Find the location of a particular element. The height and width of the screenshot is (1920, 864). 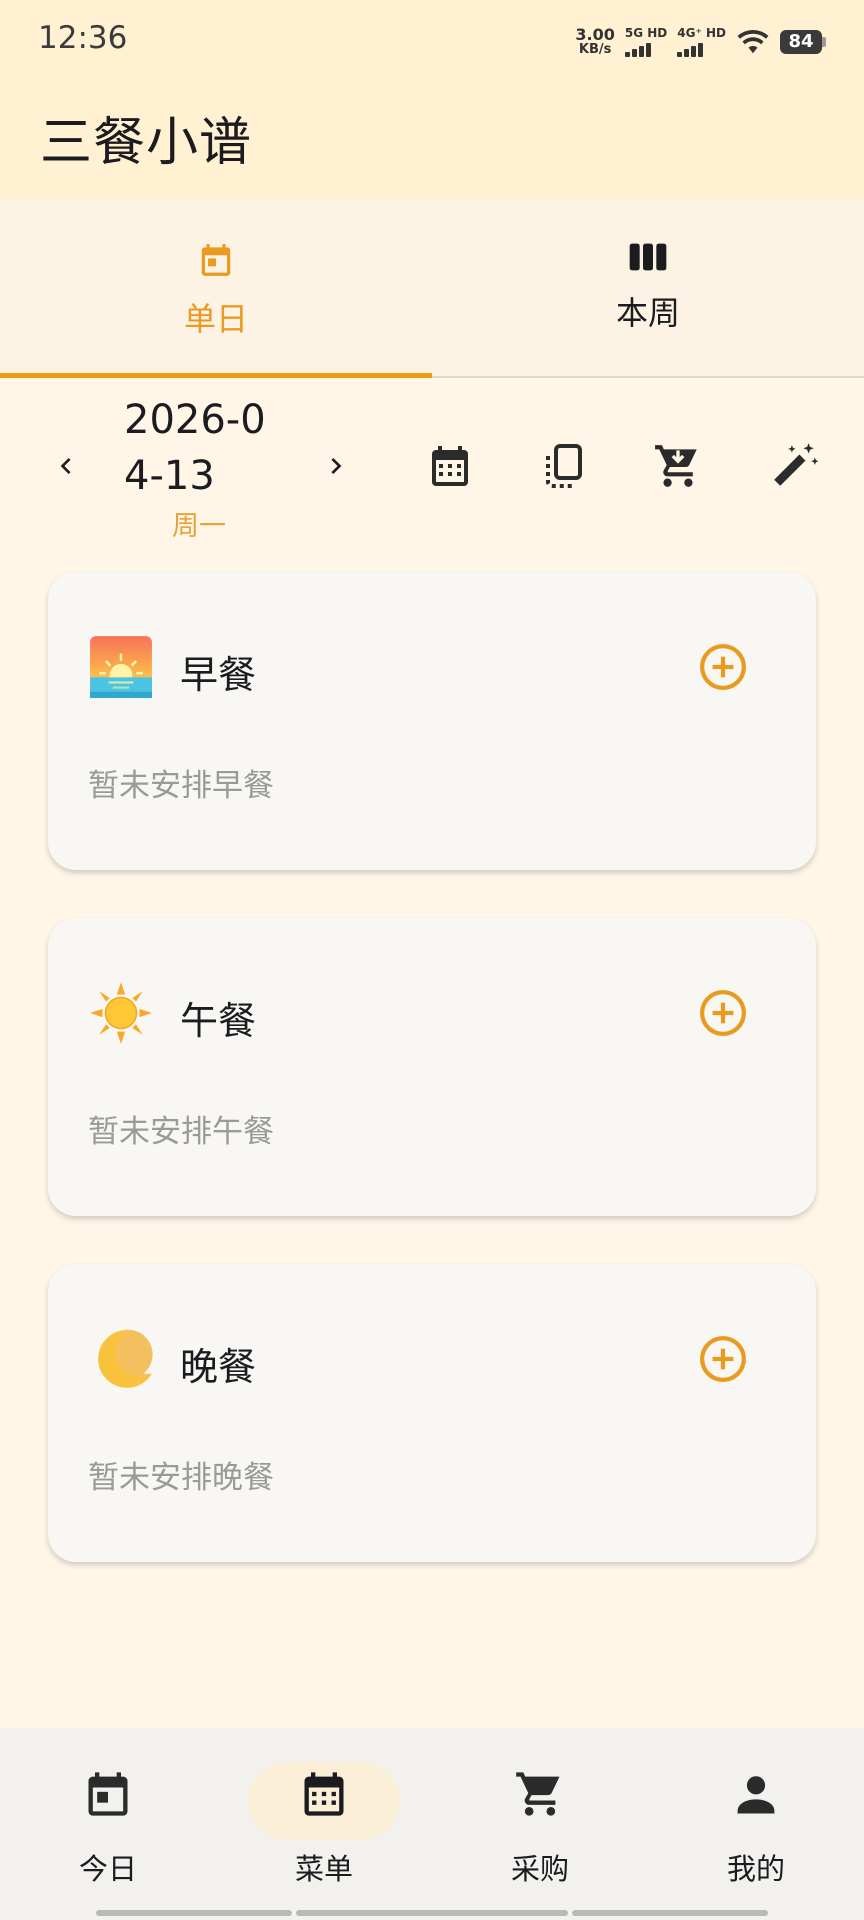

selected-date: 2026-04-13 is located at coordinates (204, 448).